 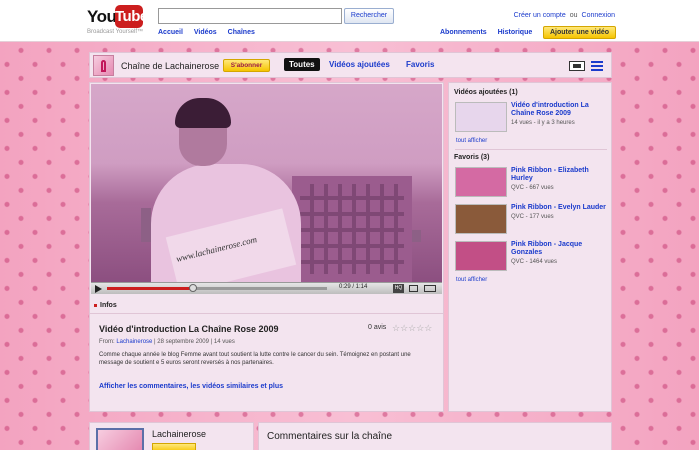 I want to click on nav-videos: Vidéos, so click(x=205, y=32).